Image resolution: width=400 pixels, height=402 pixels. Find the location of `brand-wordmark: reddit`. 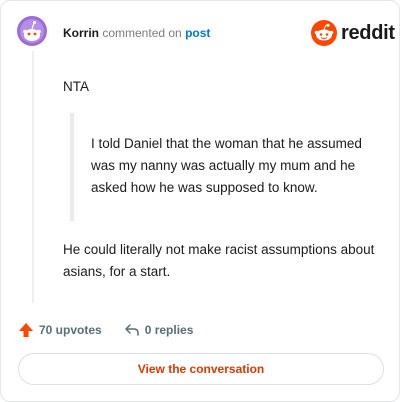

brand-wordmark: reddit is located at coordinates (368, 32).